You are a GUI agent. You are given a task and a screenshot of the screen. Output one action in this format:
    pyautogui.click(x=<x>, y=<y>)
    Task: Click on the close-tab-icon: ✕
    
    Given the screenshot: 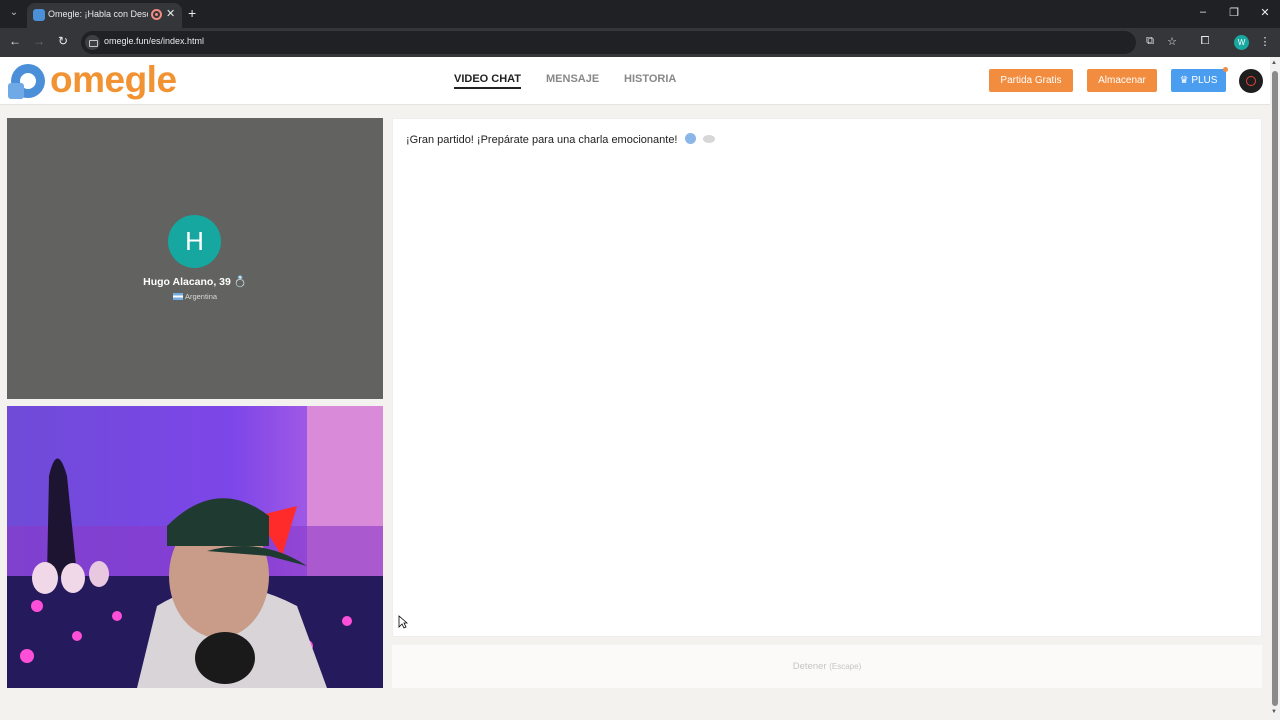 What is the action you would take?
    pyautogui.click(x=170, y=13)
    